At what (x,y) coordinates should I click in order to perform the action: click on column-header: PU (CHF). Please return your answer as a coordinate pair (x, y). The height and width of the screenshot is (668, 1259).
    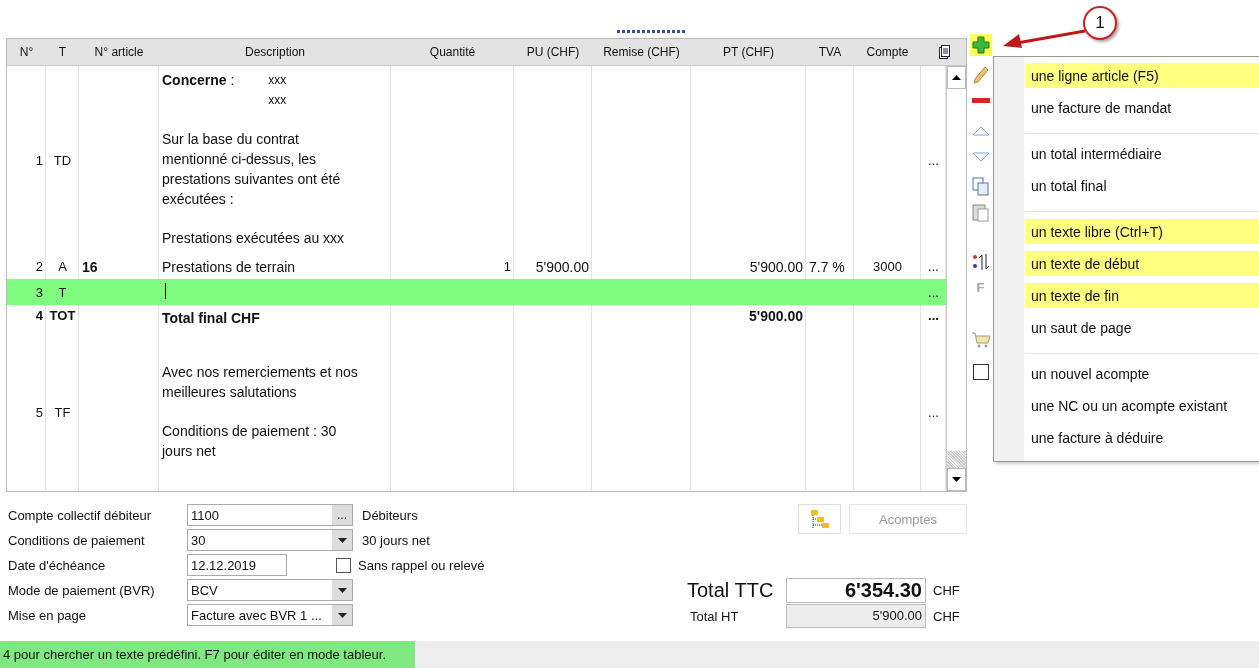
    Looking at the image, I should click on (553, 52).